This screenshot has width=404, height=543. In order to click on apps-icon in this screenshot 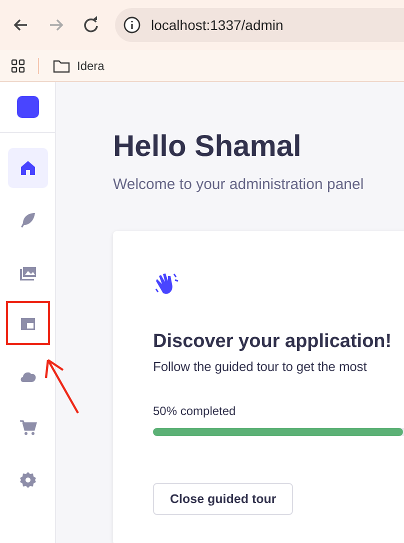, I will do `click(18, 65)`.